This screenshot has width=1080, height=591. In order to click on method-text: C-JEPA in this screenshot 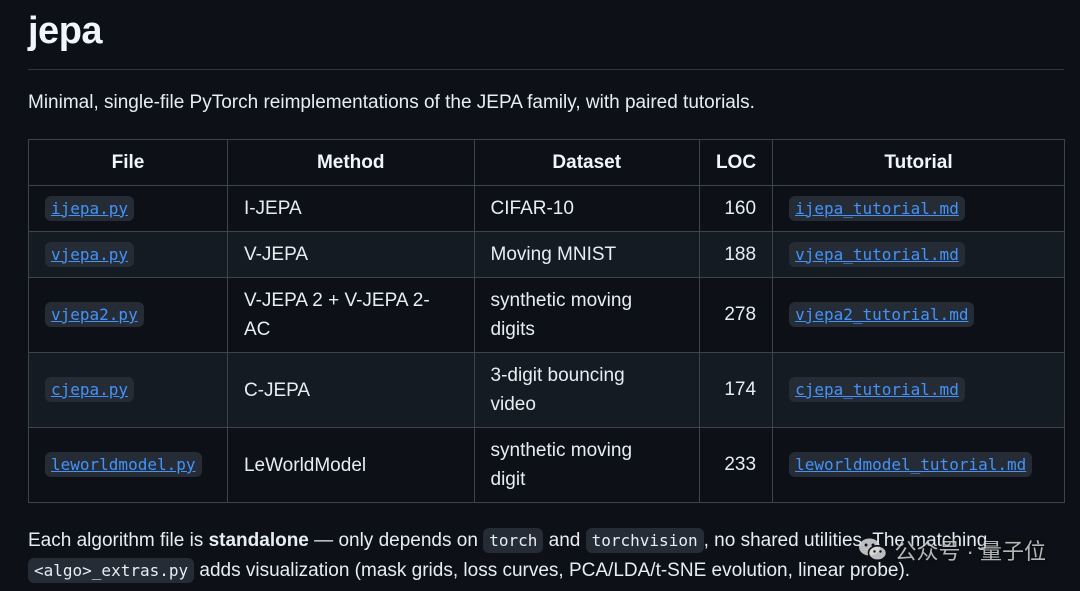, I will do `click(277, 390)`.